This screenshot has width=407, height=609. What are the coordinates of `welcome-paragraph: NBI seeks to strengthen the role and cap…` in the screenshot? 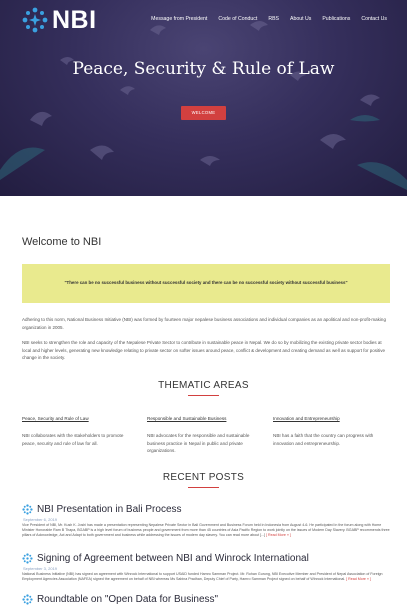 It's located at (203, 350).